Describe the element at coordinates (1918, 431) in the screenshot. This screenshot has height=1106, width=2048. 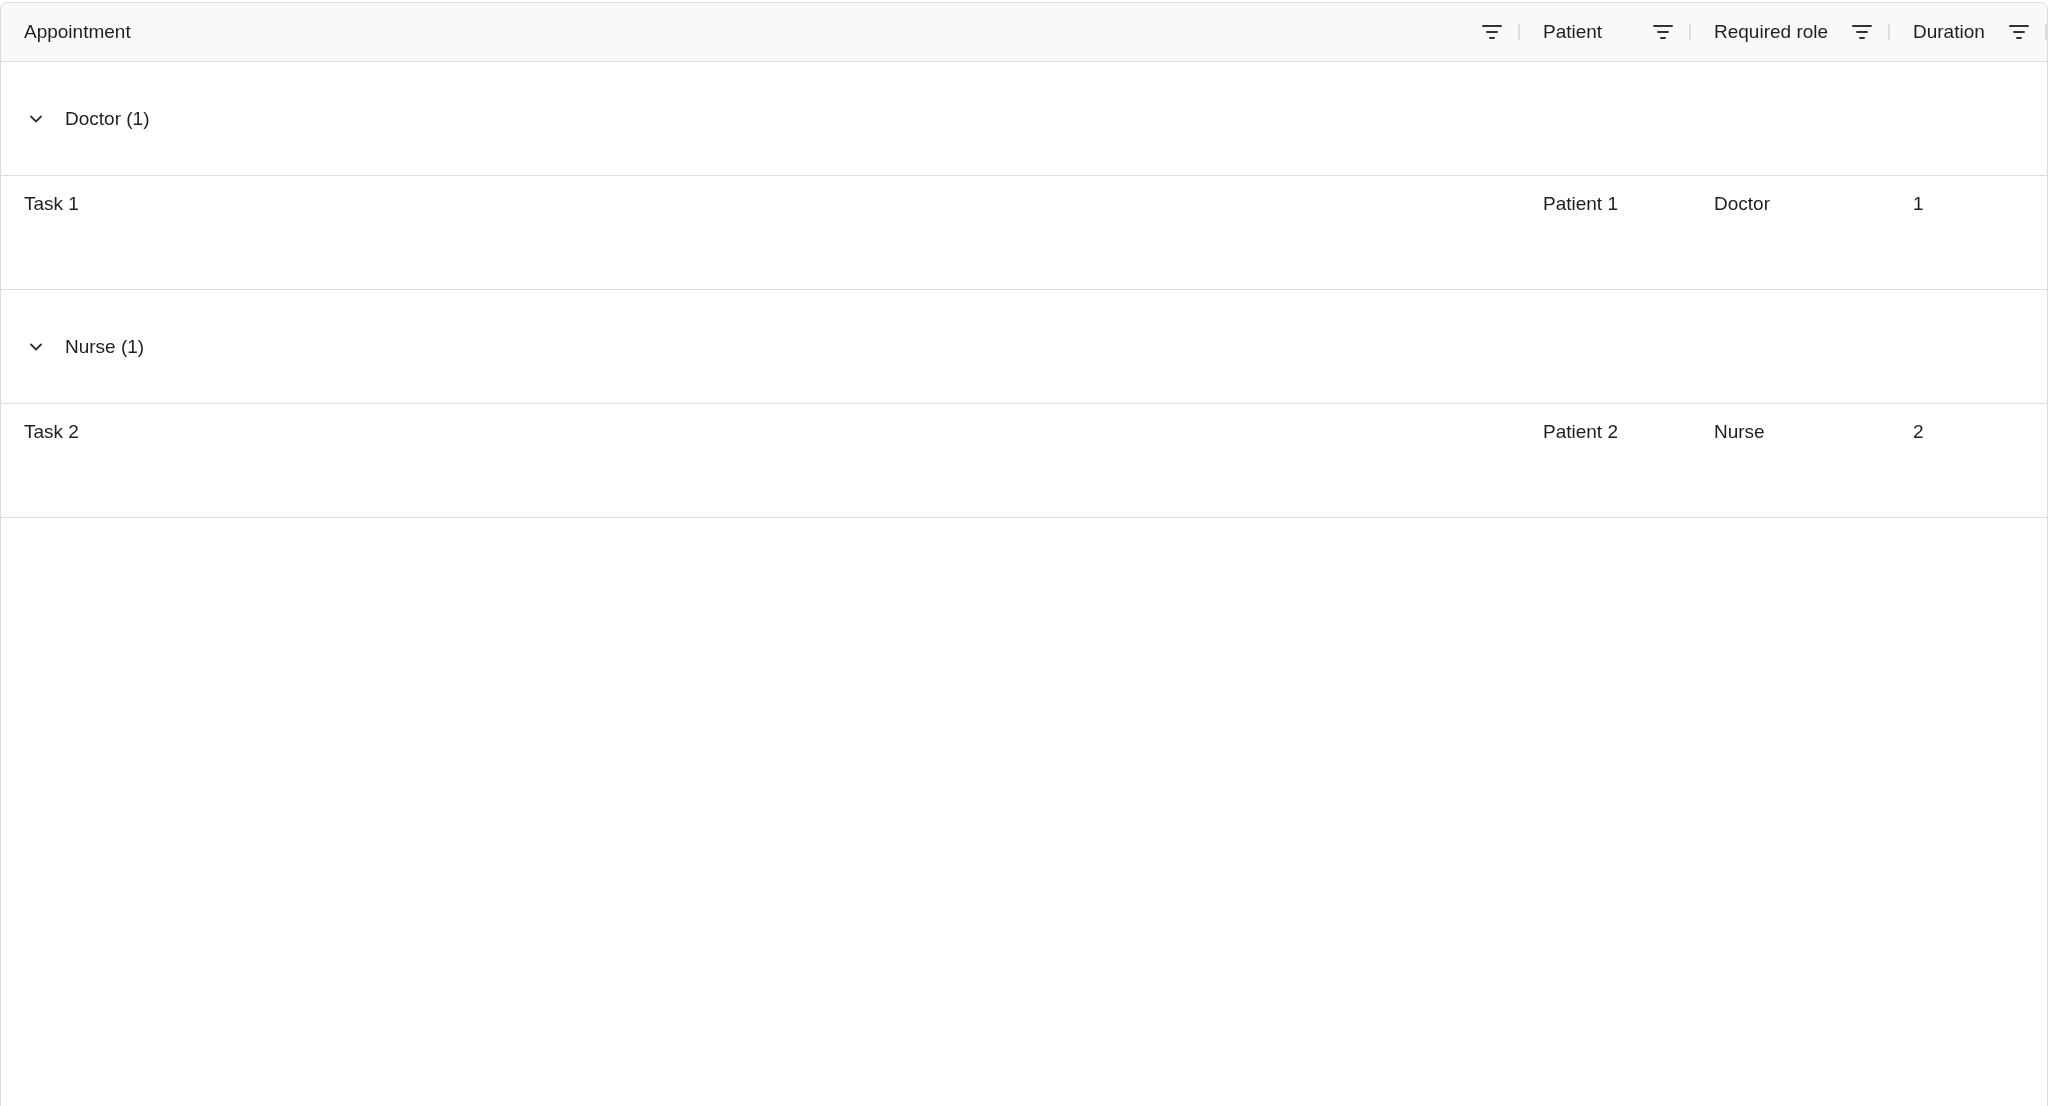
I see `table-cell: 2` at that location.